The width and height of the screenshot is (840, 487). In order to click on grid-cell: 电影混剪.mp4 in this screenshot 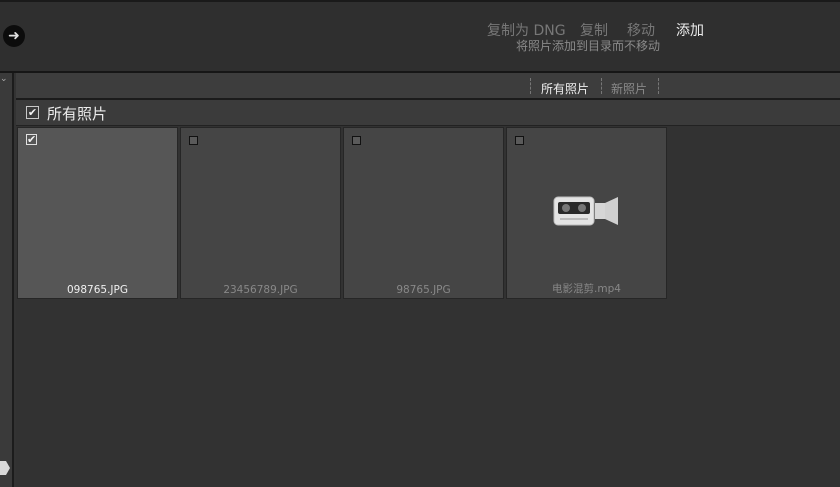, I will do `click(586, 213)`.